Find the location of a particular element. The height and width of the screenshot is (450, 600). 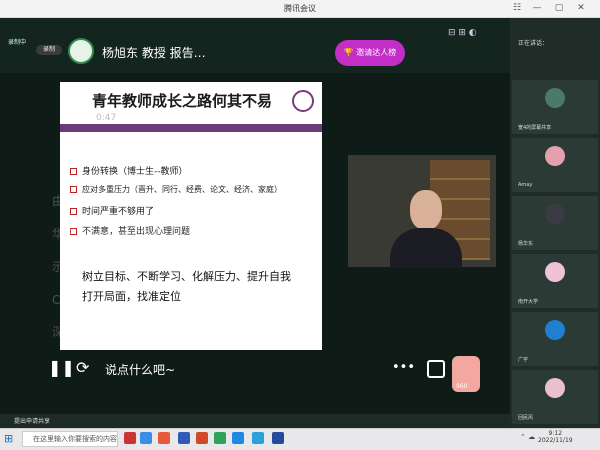

status-bar is located at coordinates (255, 421).